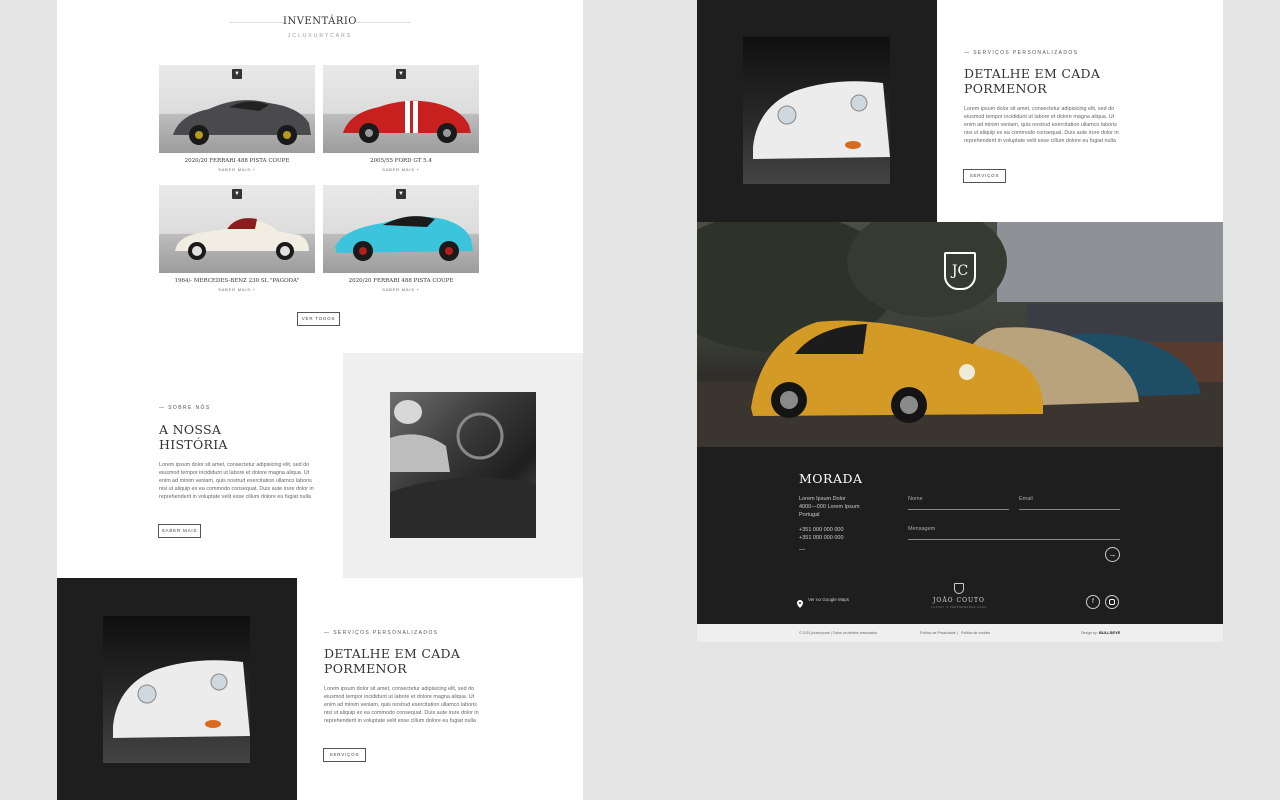  What do you see at coordinates (404, 238) in the screenshot?
I see `lamborghini-silhouette` at bounding box center [404, 238].